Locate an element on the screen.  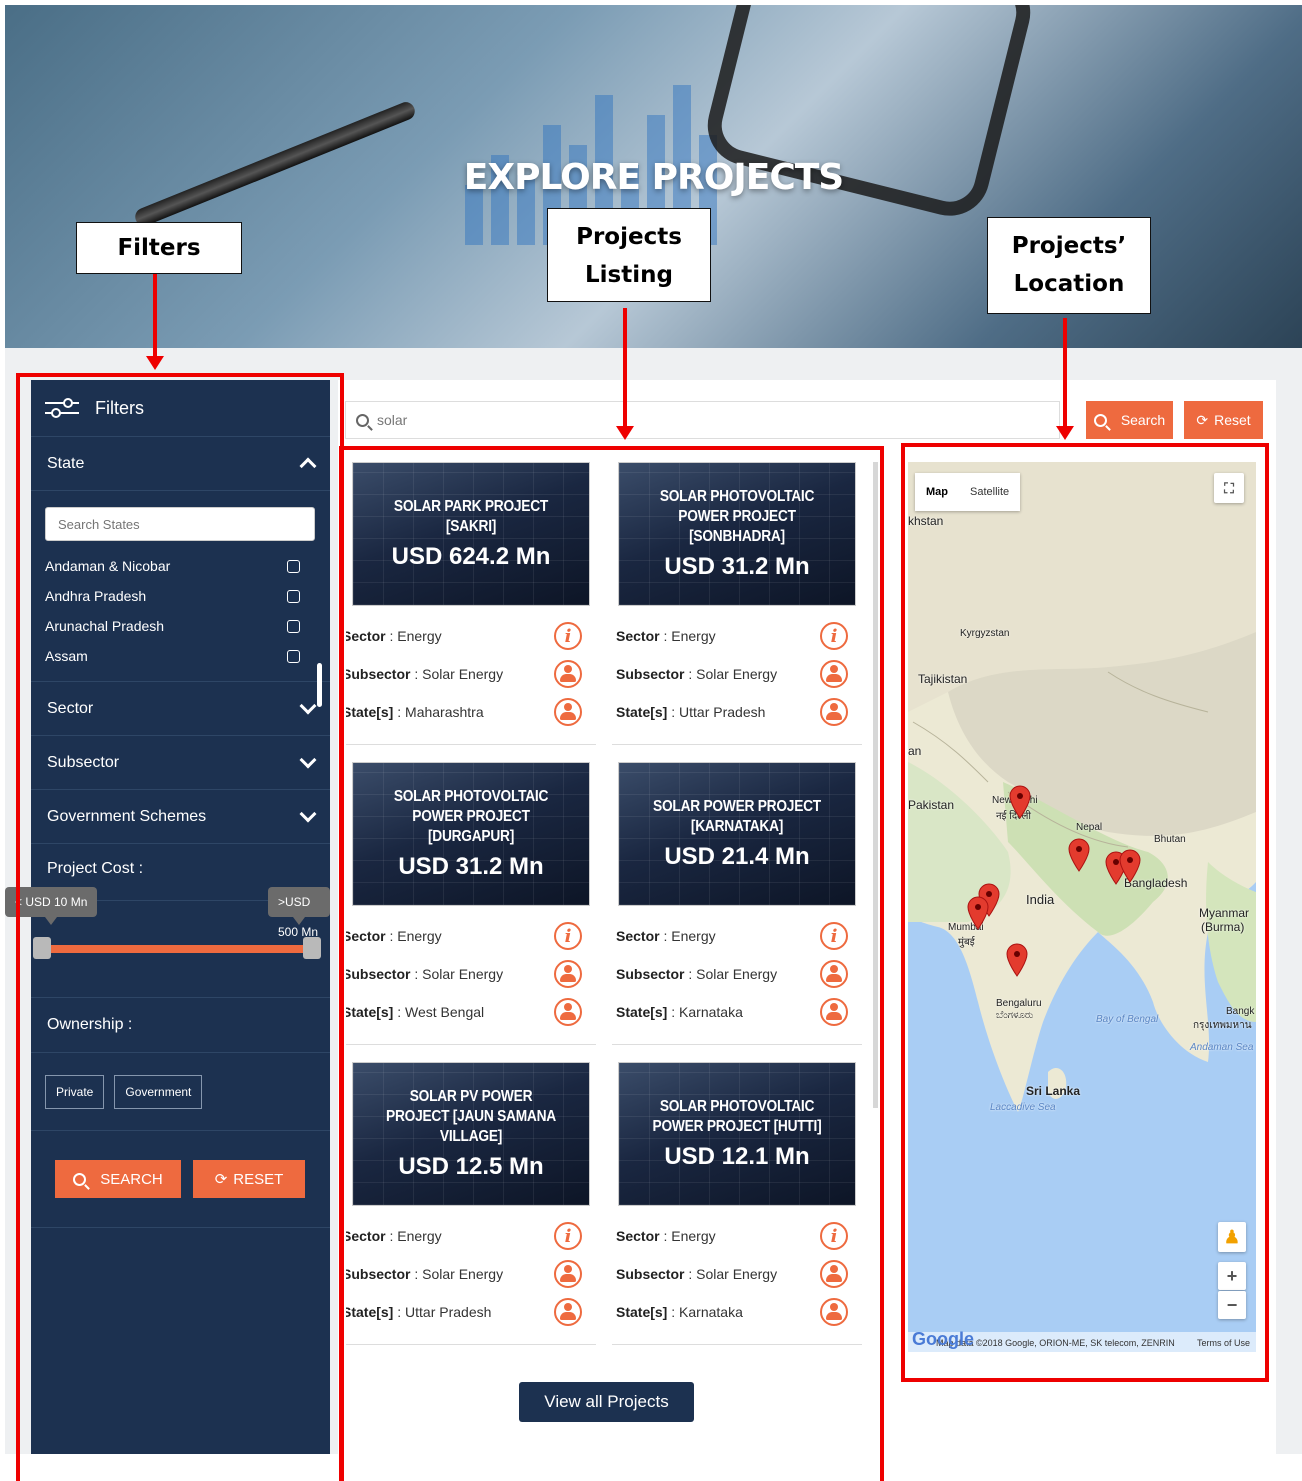
filters-arrow is located at coordinates (155, 315).